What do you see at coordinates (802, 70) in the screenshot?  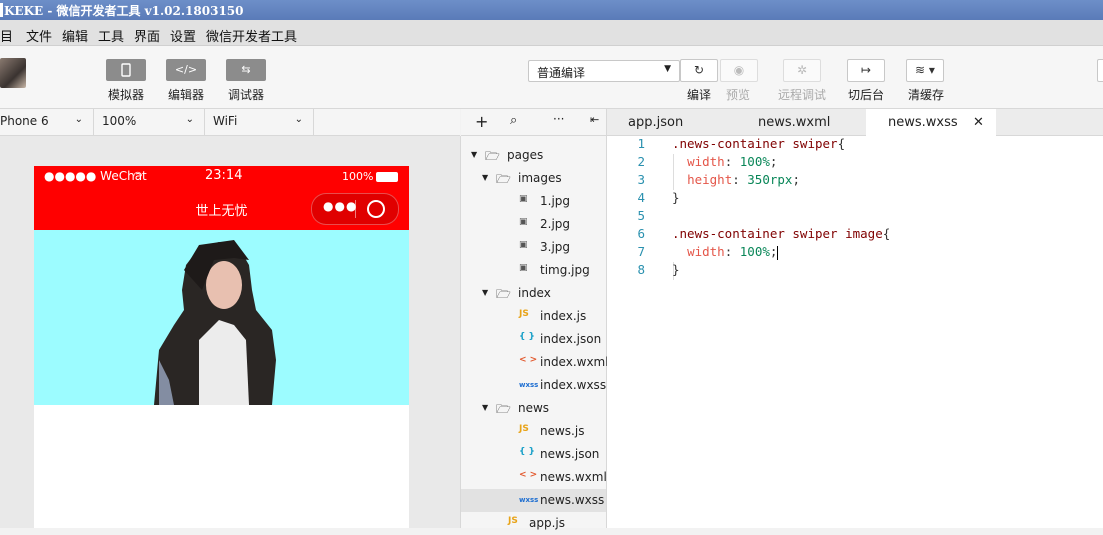 I see `remote-debug-button: ✲` at bounding box center [802, 70].